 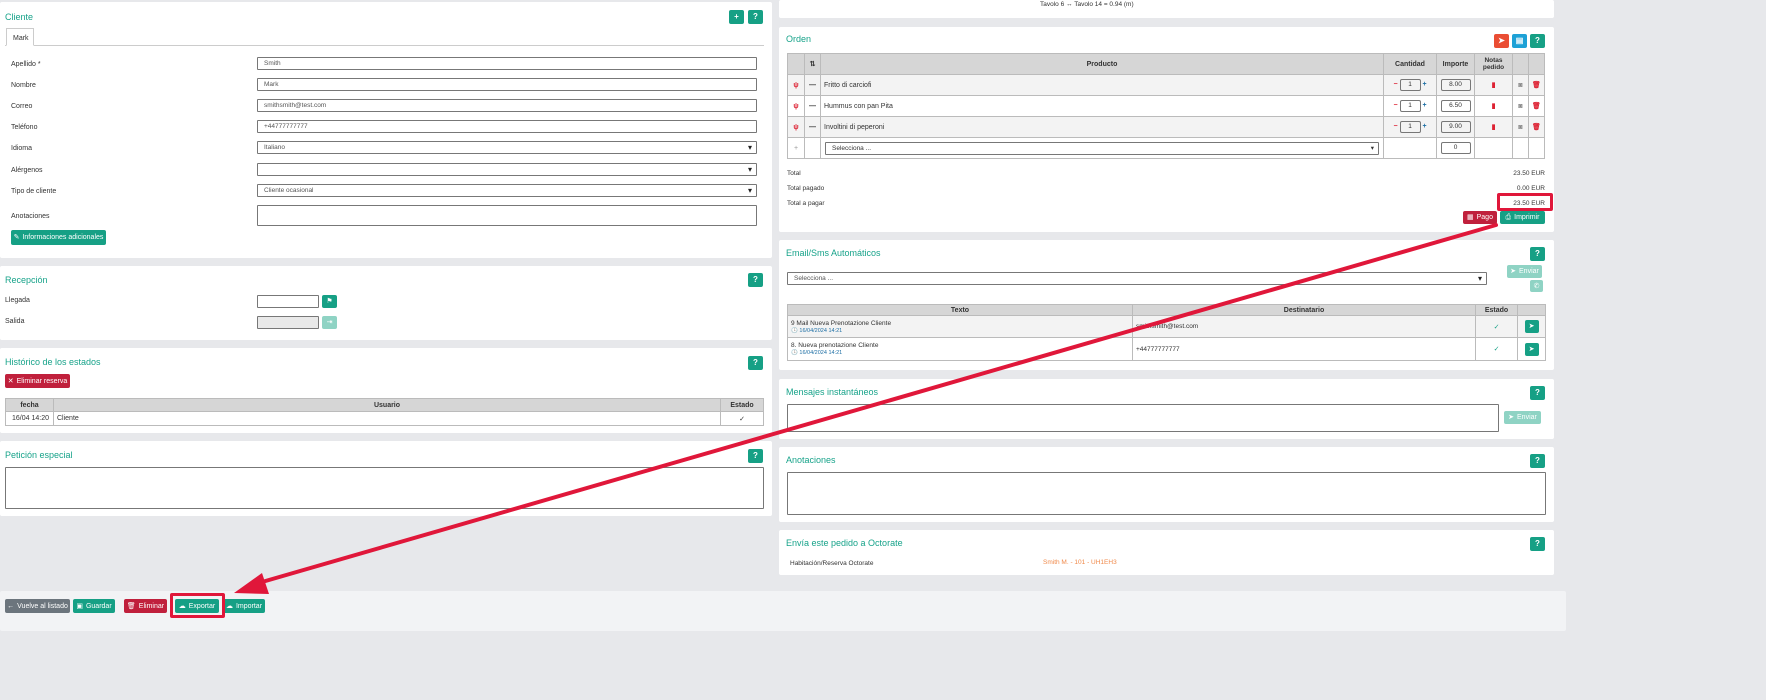 What do you see at coordinates (507, 84) in the screenshot?
I see `nombre-input: Mark` at bounding box center [507, 84].